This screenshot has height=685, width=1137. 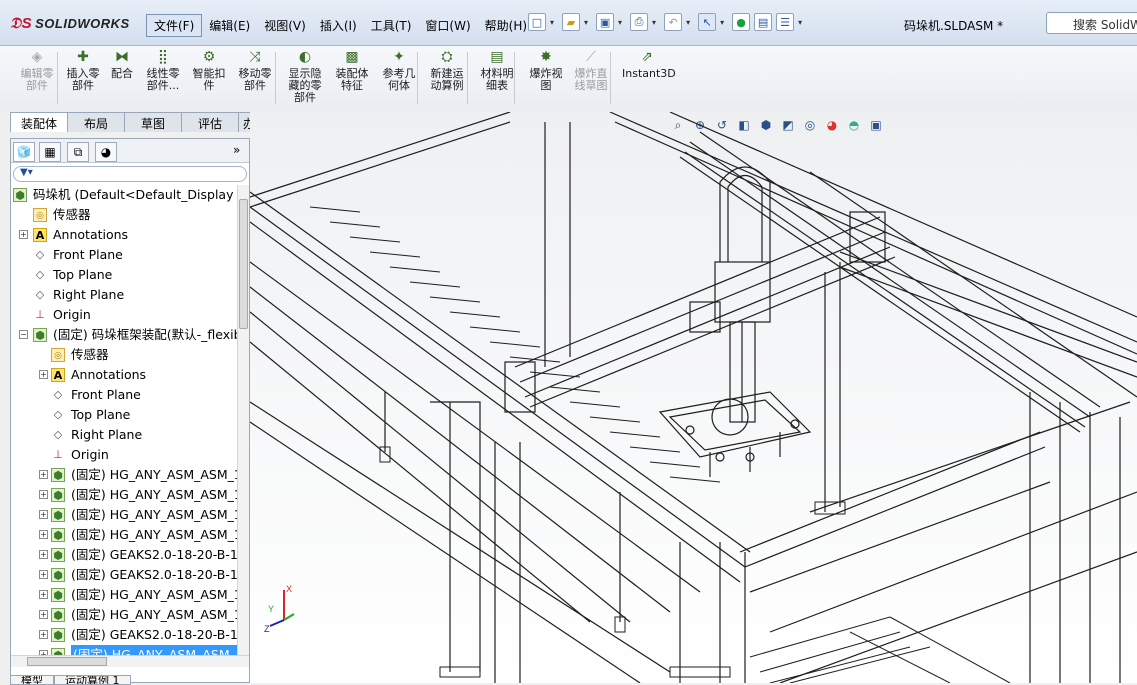 I want to click on command-insert-component-button: ✚ 插入零 部件, so click(x=83, y=70).